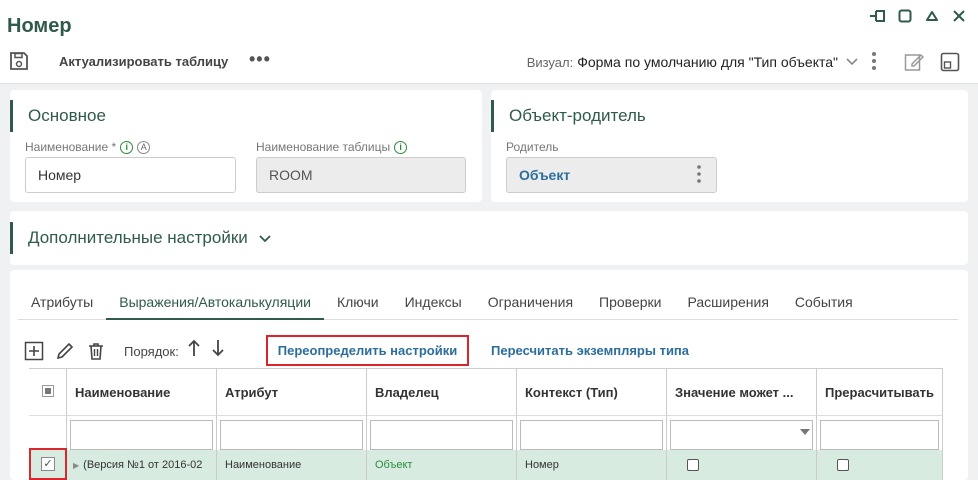 The height and width of the screenshot is (480, 978). Describe the element at coordinates (729, 146) in the screenshot. I see `parent-panel: Объект-родитель Родитель Объект` at that location.